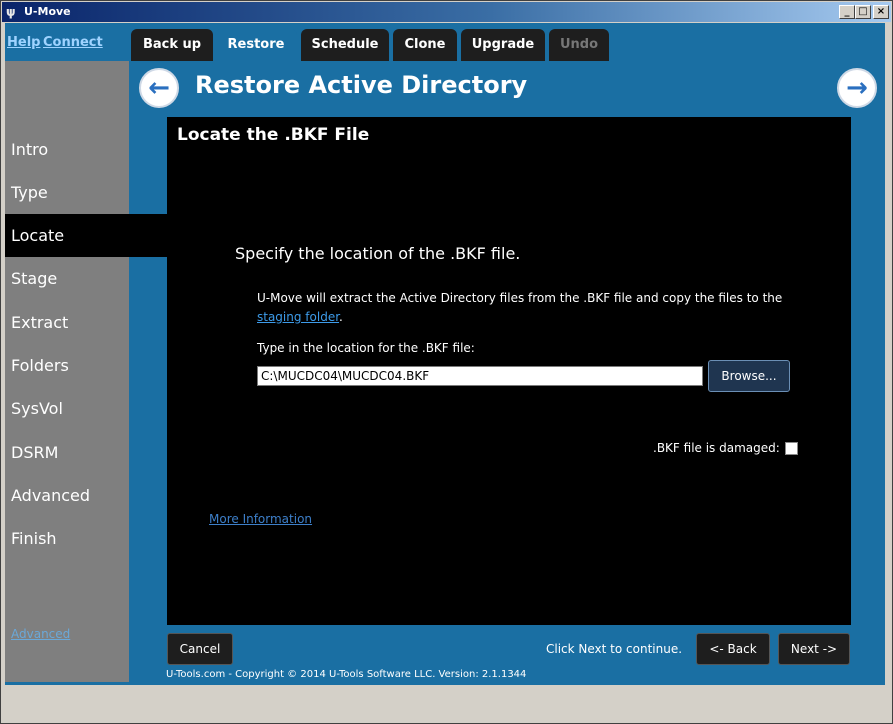  I want to click on app-logo-icon: ψ, so click(11, 12).